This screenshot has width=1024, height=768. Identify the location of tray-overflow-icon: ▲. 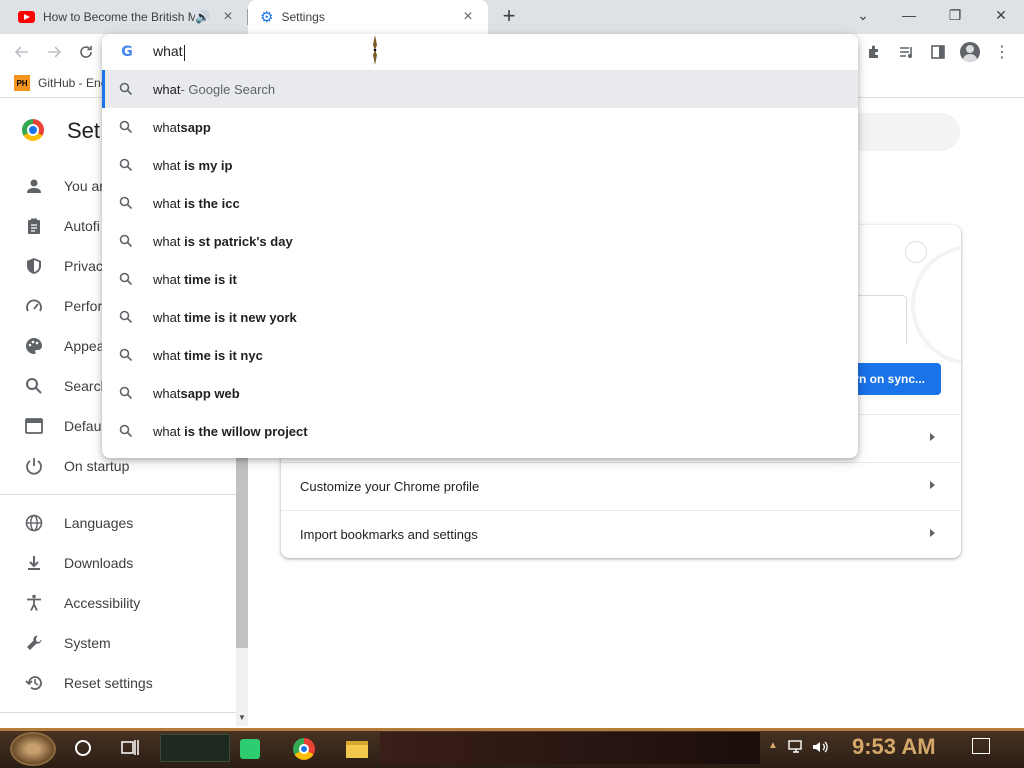
(773, 745).